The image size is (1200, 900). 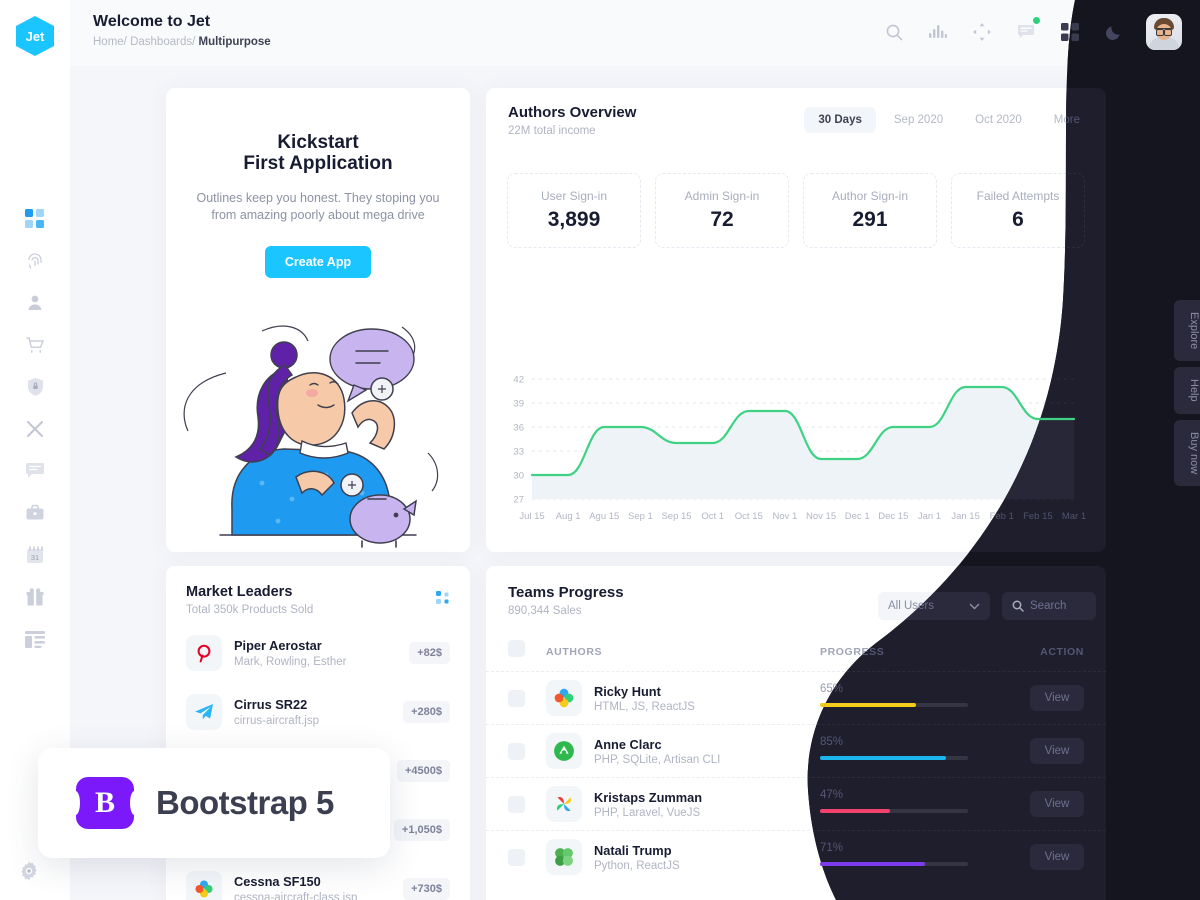 What do you see at coordinates (277, 881) in the screenshot?
I see `list-item-name: Cessna SF150` at bounding box center [277, 881].